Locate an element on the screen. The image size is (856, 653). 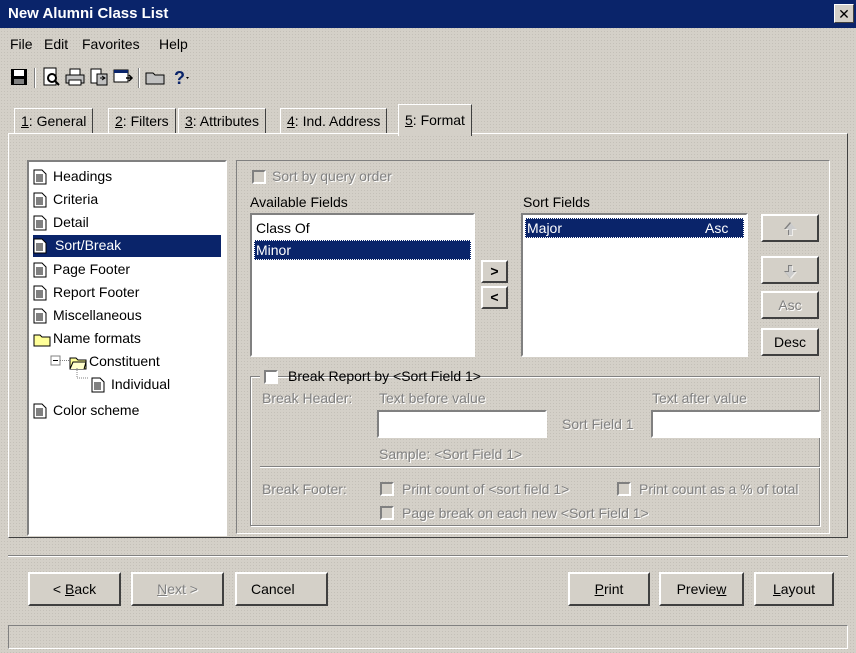
asc-button: Asc is located at coordinates (790, 305).